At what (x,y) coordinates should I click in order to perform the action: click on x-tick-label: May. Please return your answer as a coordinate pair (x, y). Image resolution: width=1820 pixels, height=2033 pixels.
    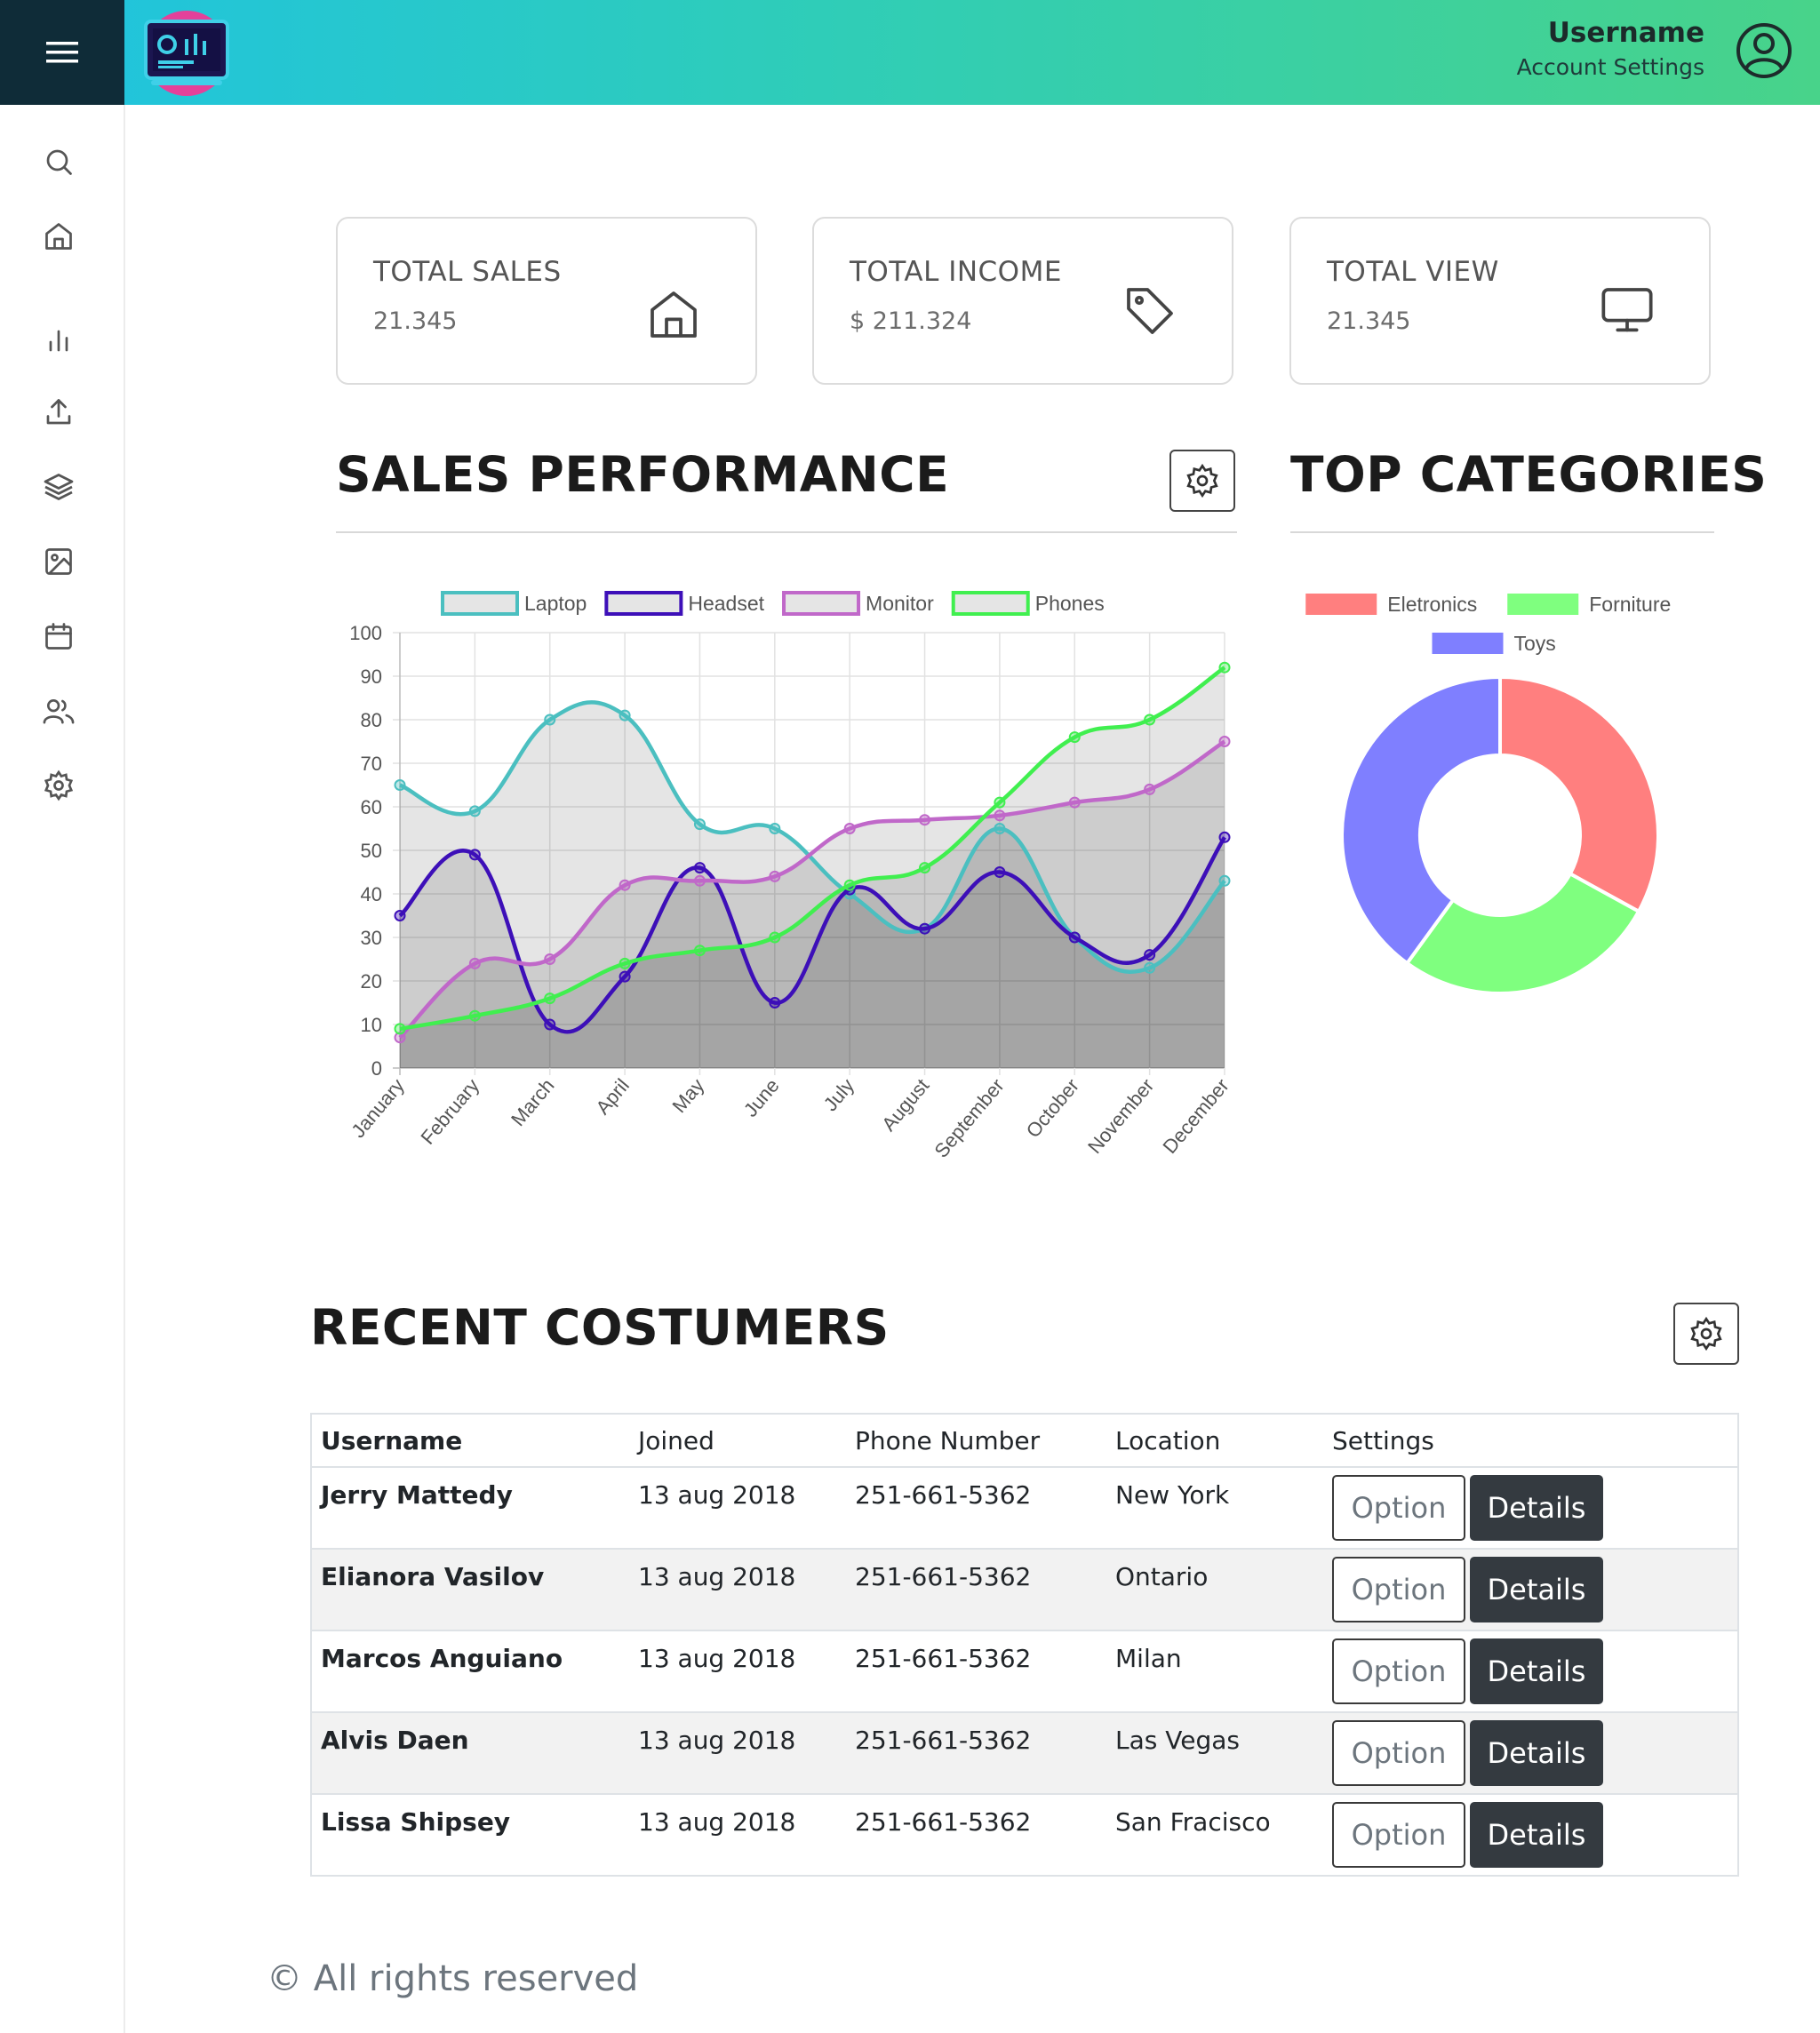
    Looking at the image, I should click on (687, 1095).